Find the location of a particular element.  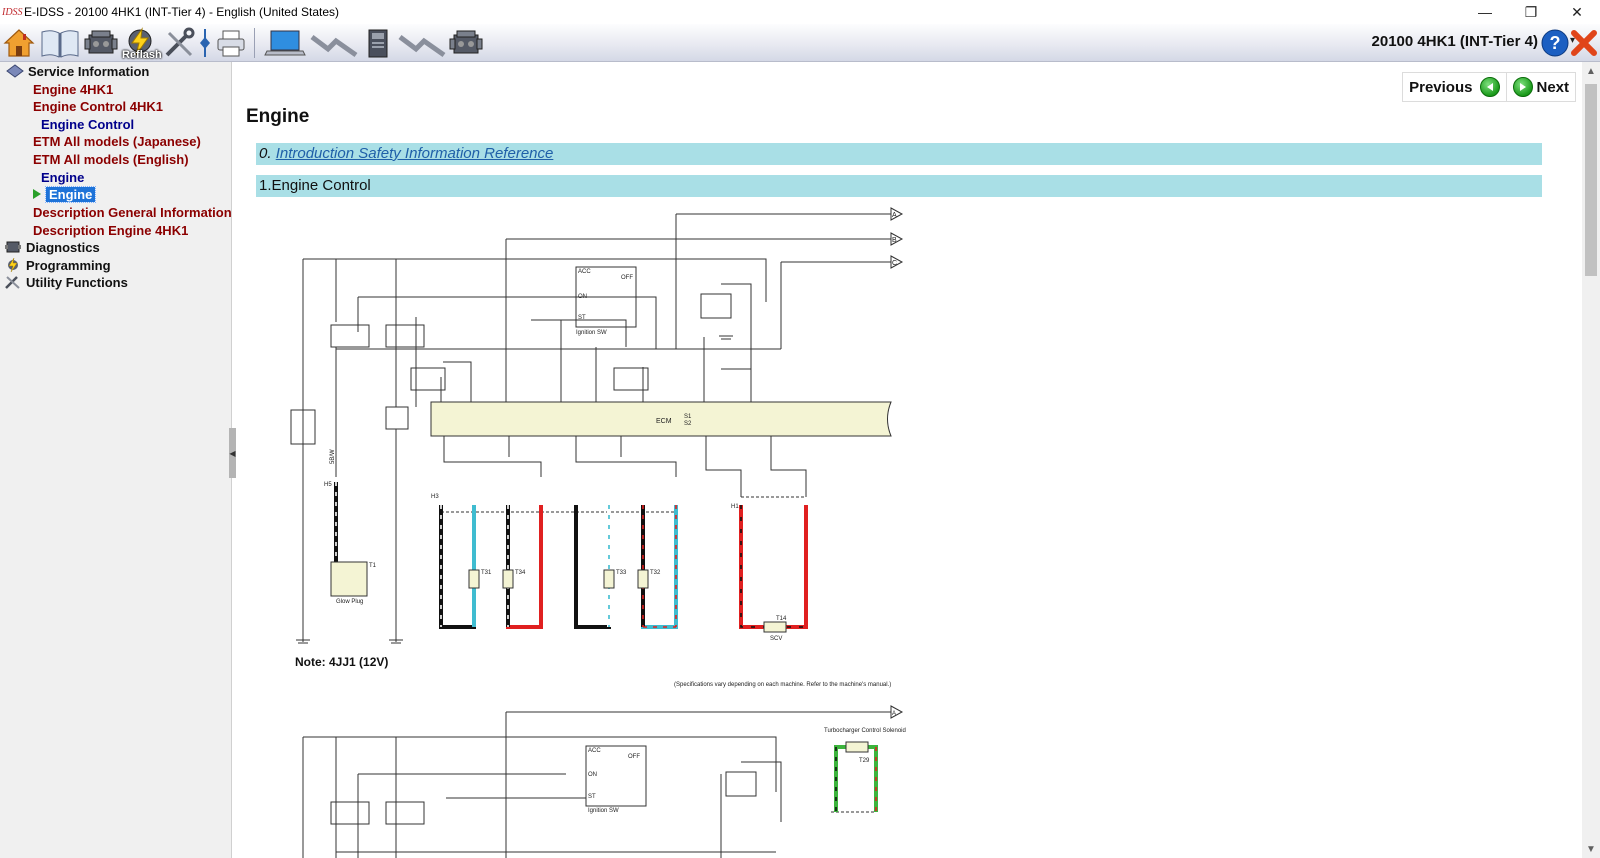

svg-text: T34 is located at coordinates (520, 573).